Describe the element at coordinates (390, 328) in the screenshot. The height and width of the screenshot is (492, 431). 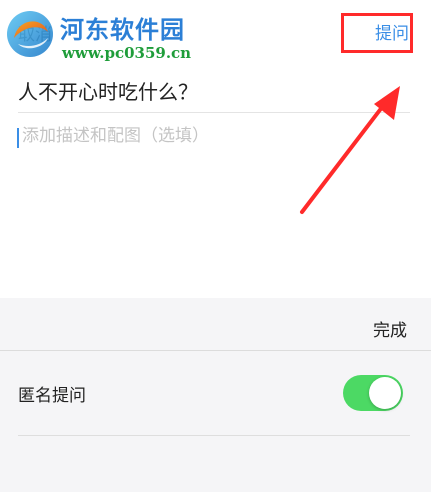
I see `done-button: 完成` at that location.